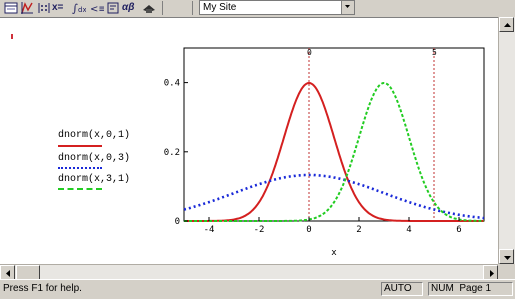  I want to click on scroll-left-button, so click(7, 272).